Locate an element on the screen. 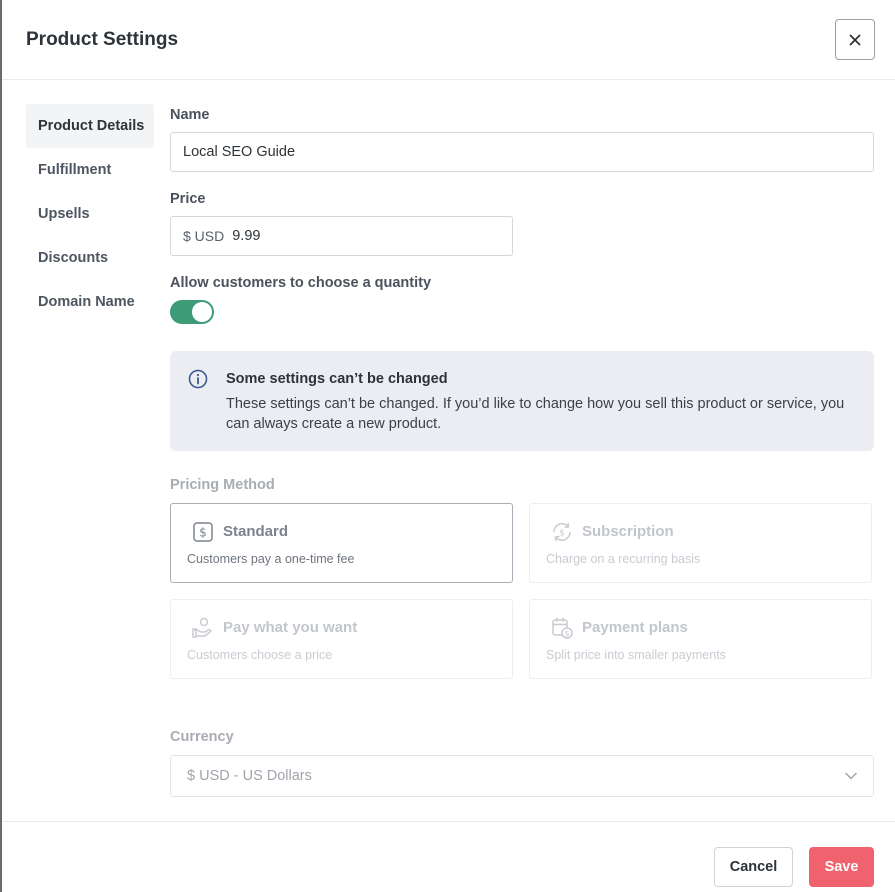 This screenshot has height=892, width=895. toggle-knob is located at coordinates (202, 312).